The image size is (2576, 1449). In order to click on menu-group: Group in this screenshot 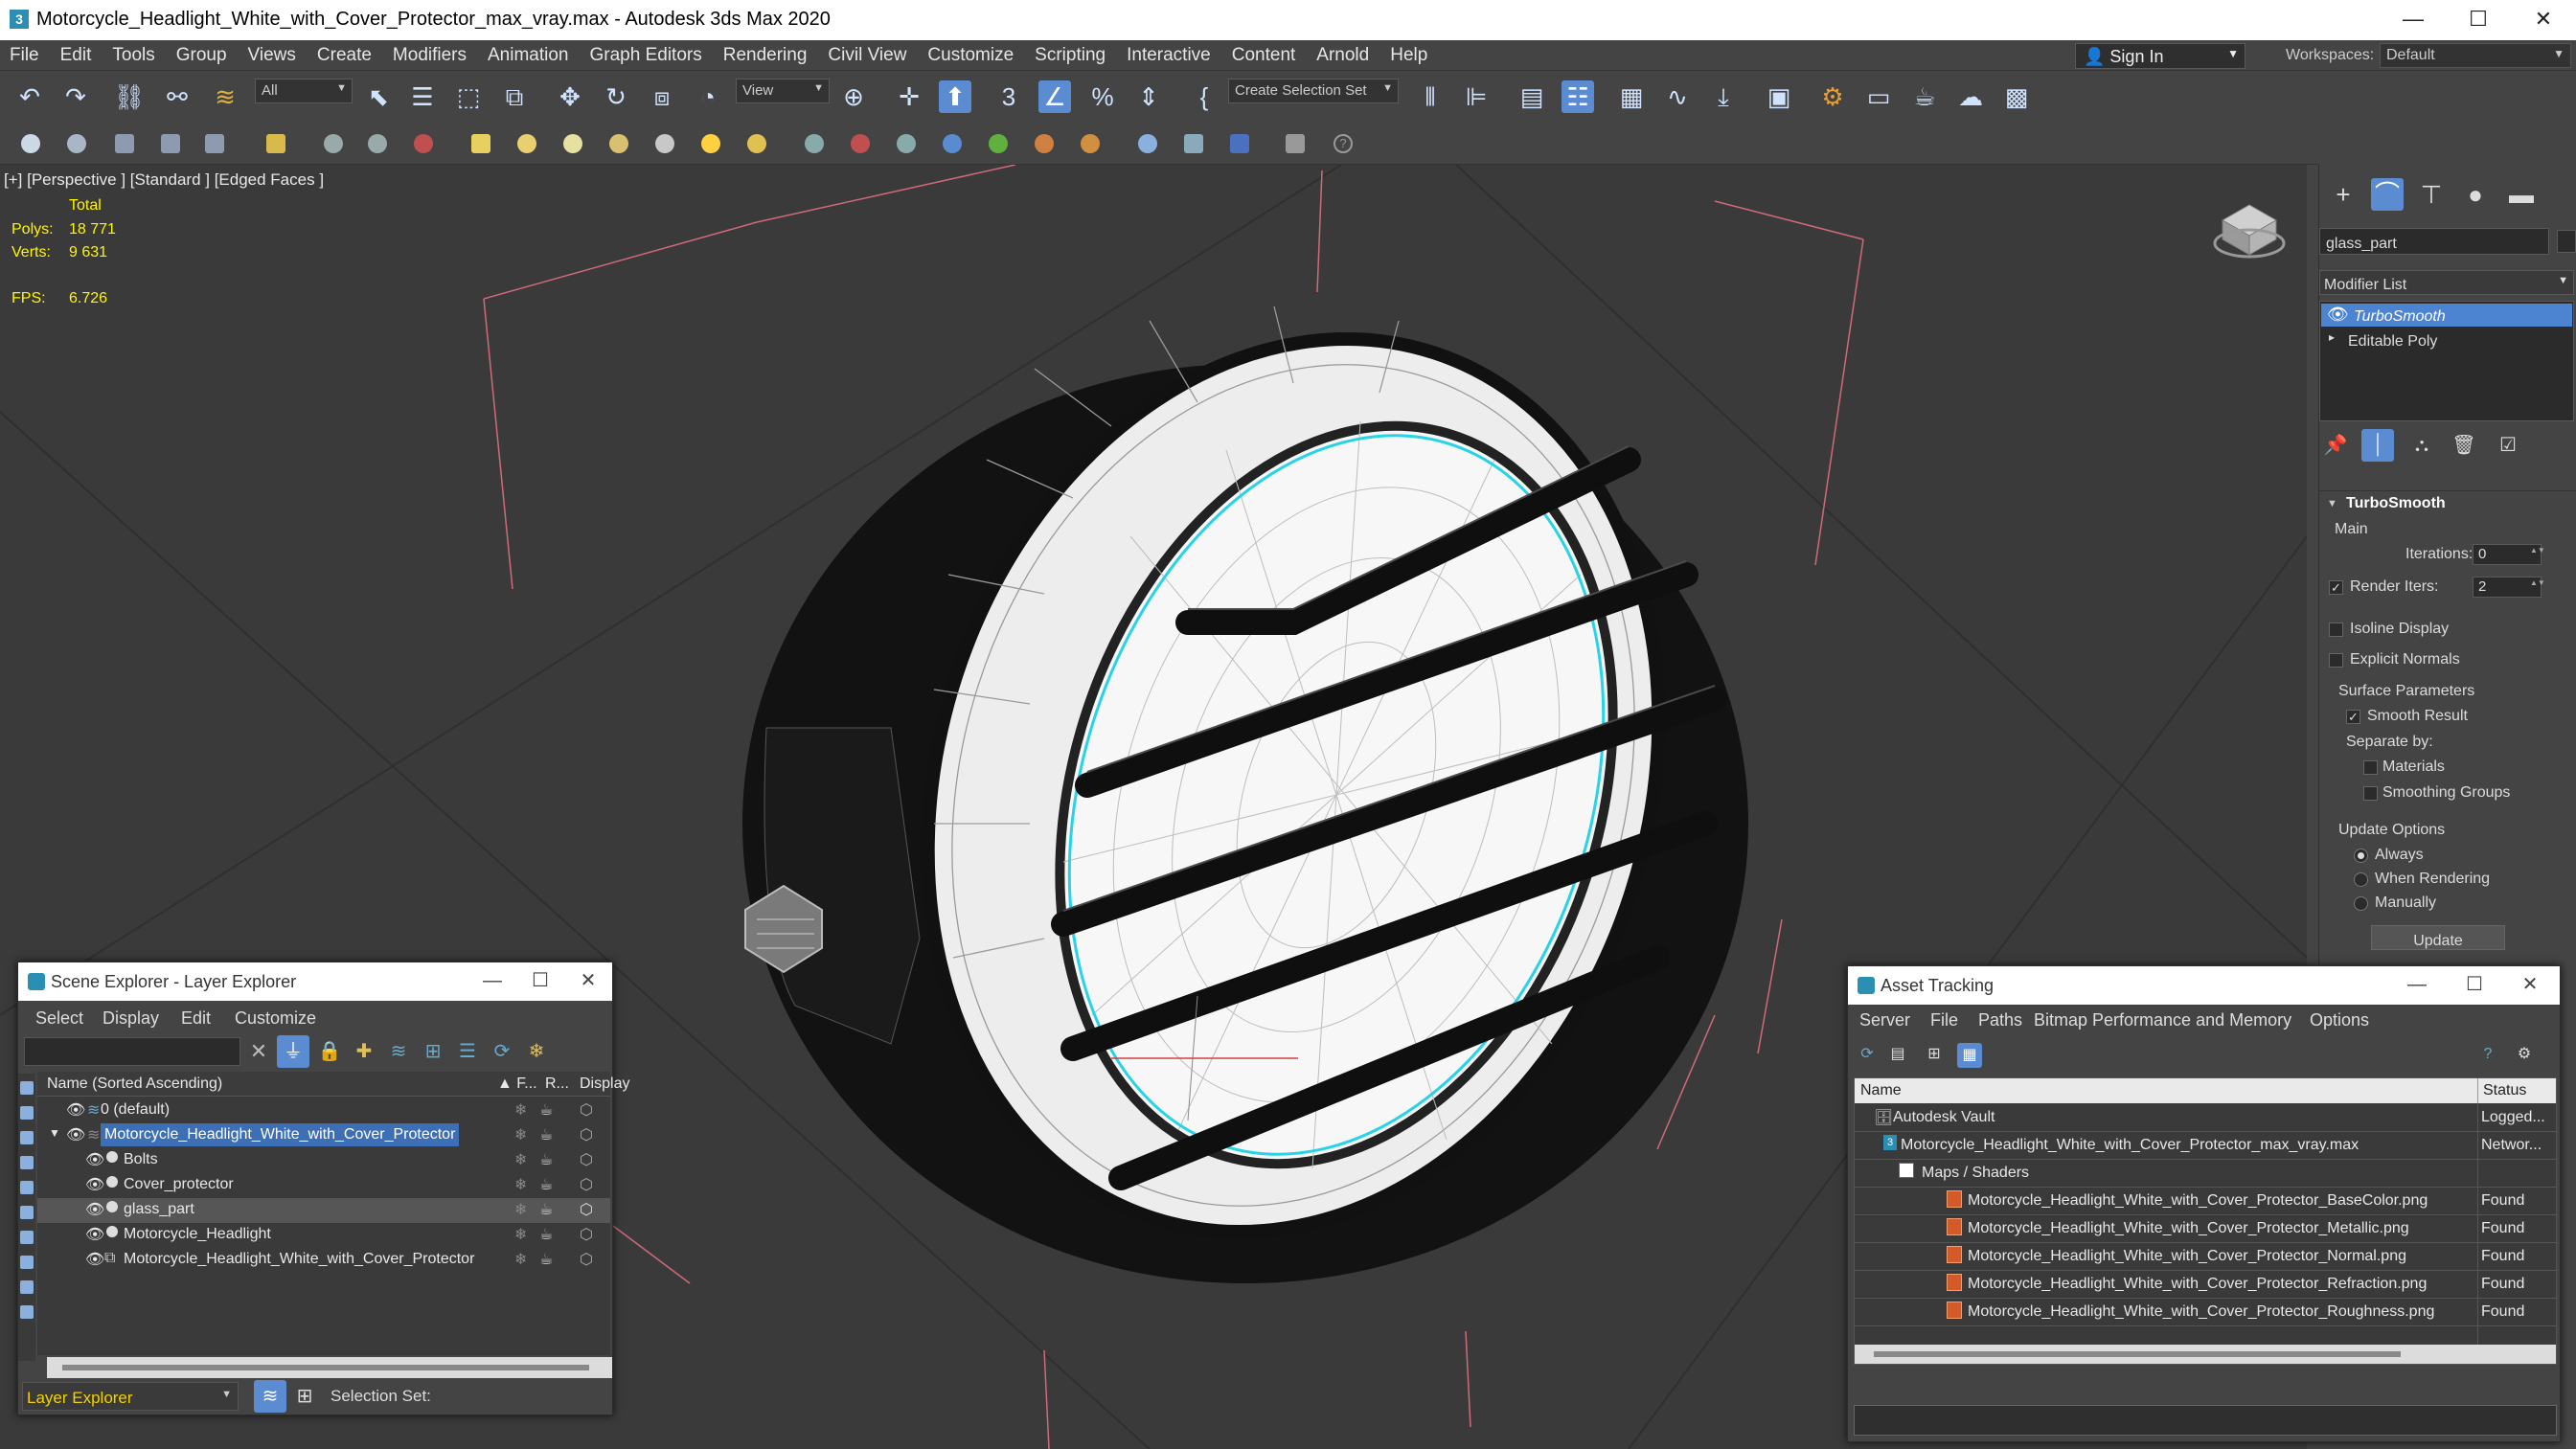, I will do `click(202, 55)`.